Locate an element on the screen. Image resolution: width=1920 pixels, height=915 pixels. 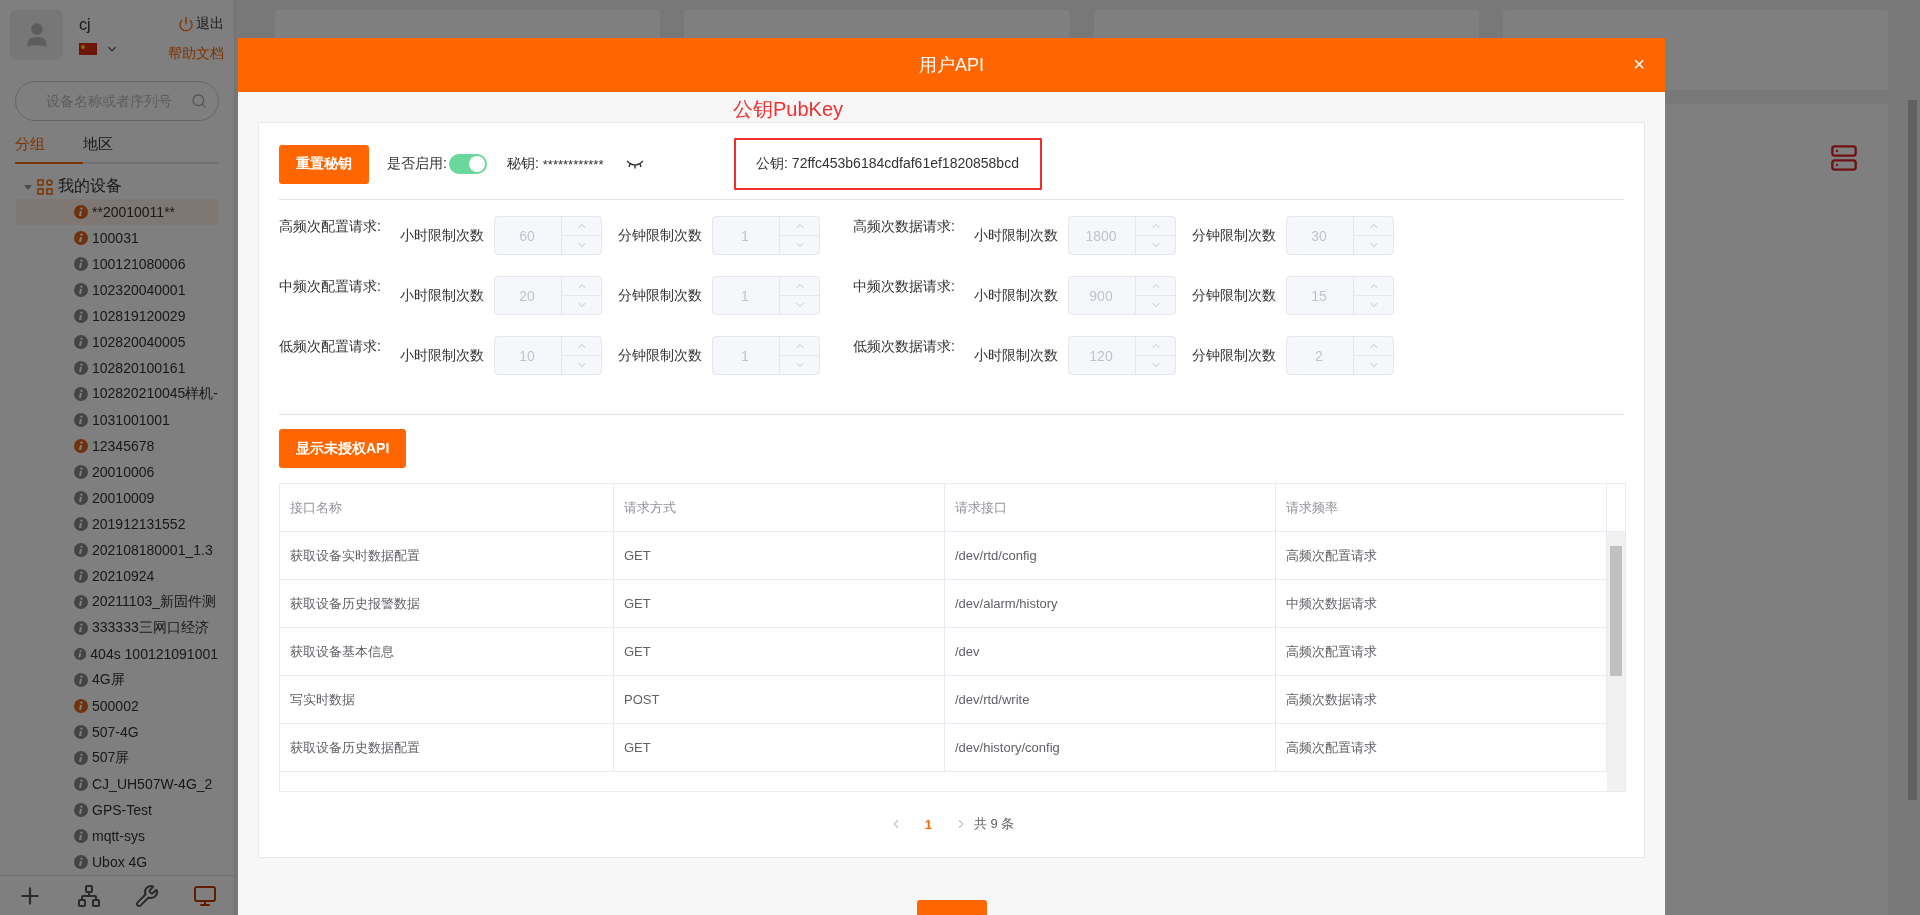
tab: 分组 is located at coordinates (49, 145).